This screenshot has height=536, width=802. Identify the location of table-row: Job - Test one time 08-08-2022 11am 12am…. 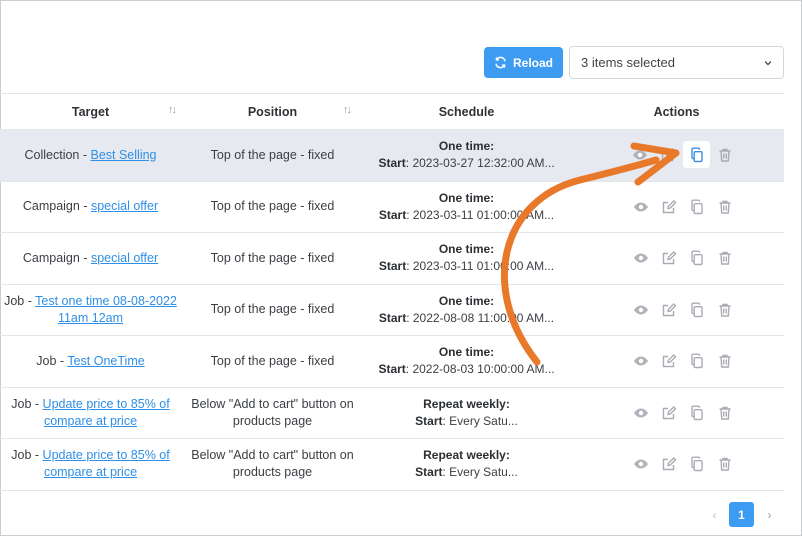
(392, 310).